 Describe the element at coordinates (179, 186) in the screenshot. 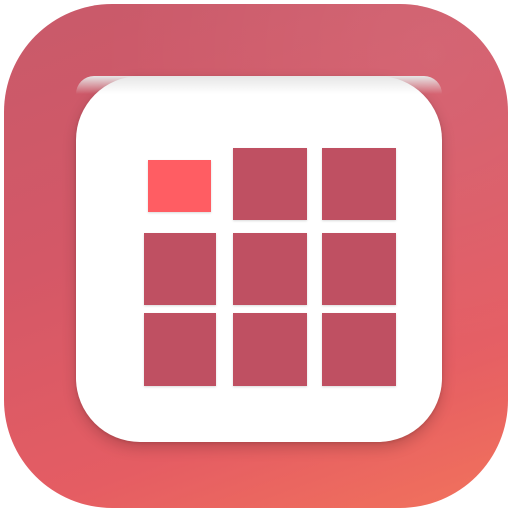

I see `grid-tile-active` at that location.